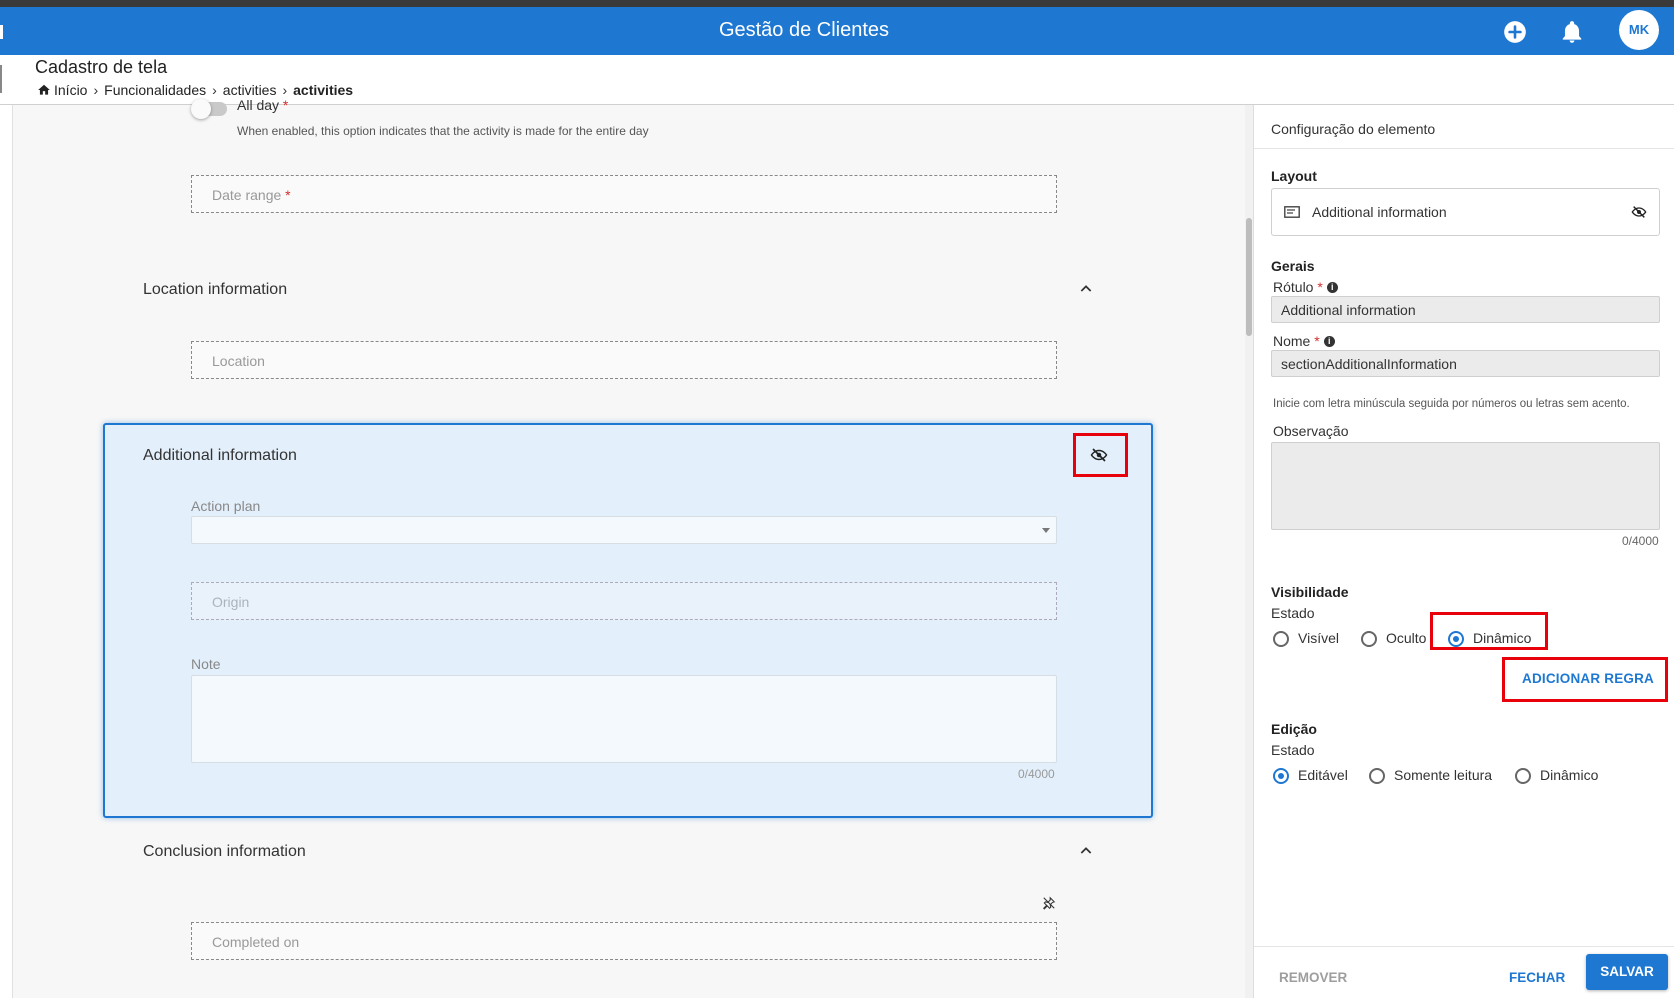  What do you see at coordinates (206, 664) in the screenshot?
I see `note-label: Note` at bounding box center [206, 664].